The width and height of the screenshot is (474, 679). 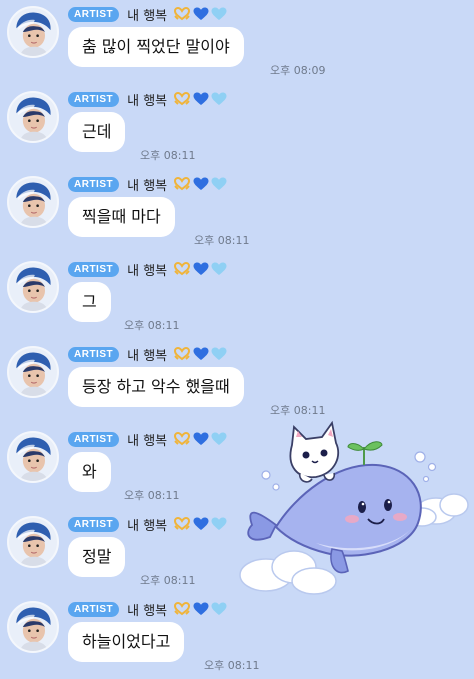 I want to click on message-bubble: 그, so click(x=89, y=302).